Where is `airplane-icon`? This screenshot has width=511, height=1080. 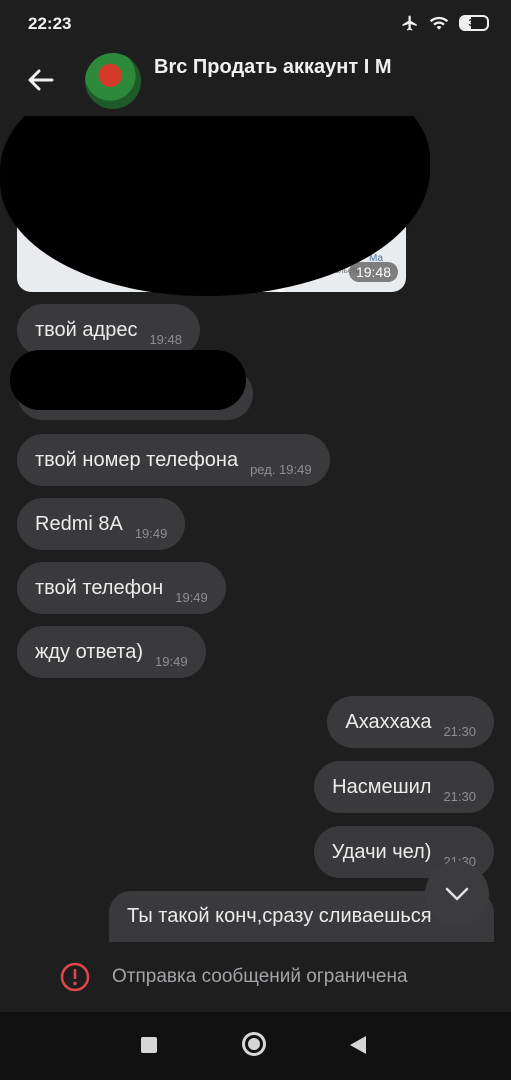 airplane-icon is located at coordinates (409, 23).